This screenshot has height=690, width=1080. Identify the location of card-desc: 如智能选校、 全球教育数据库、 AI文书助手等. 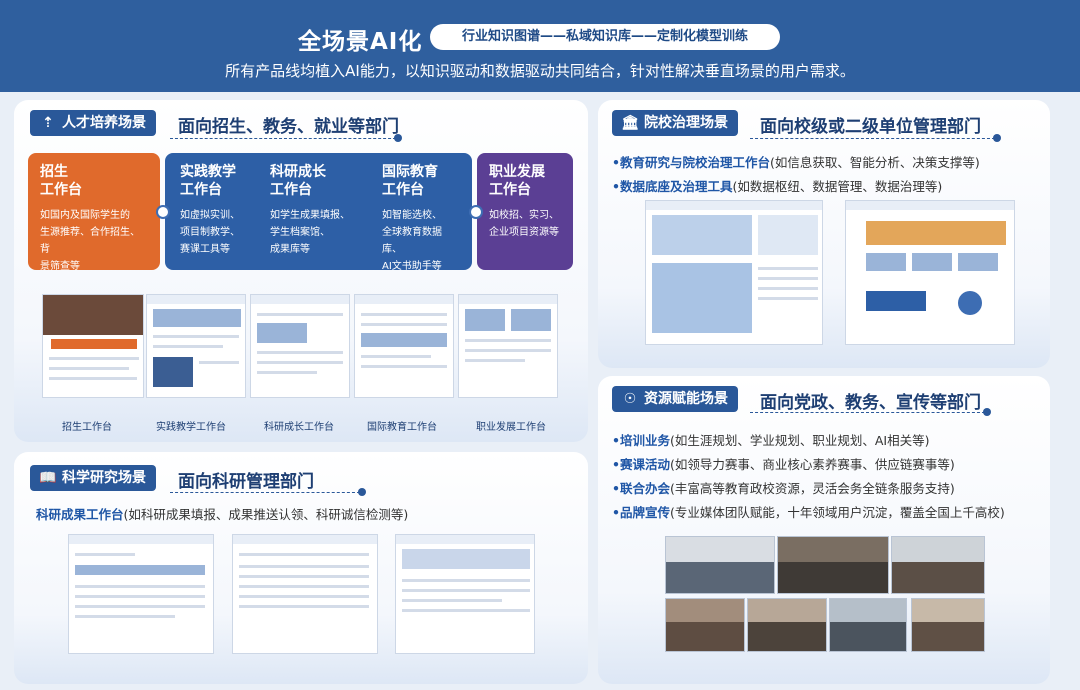
(412, 241).